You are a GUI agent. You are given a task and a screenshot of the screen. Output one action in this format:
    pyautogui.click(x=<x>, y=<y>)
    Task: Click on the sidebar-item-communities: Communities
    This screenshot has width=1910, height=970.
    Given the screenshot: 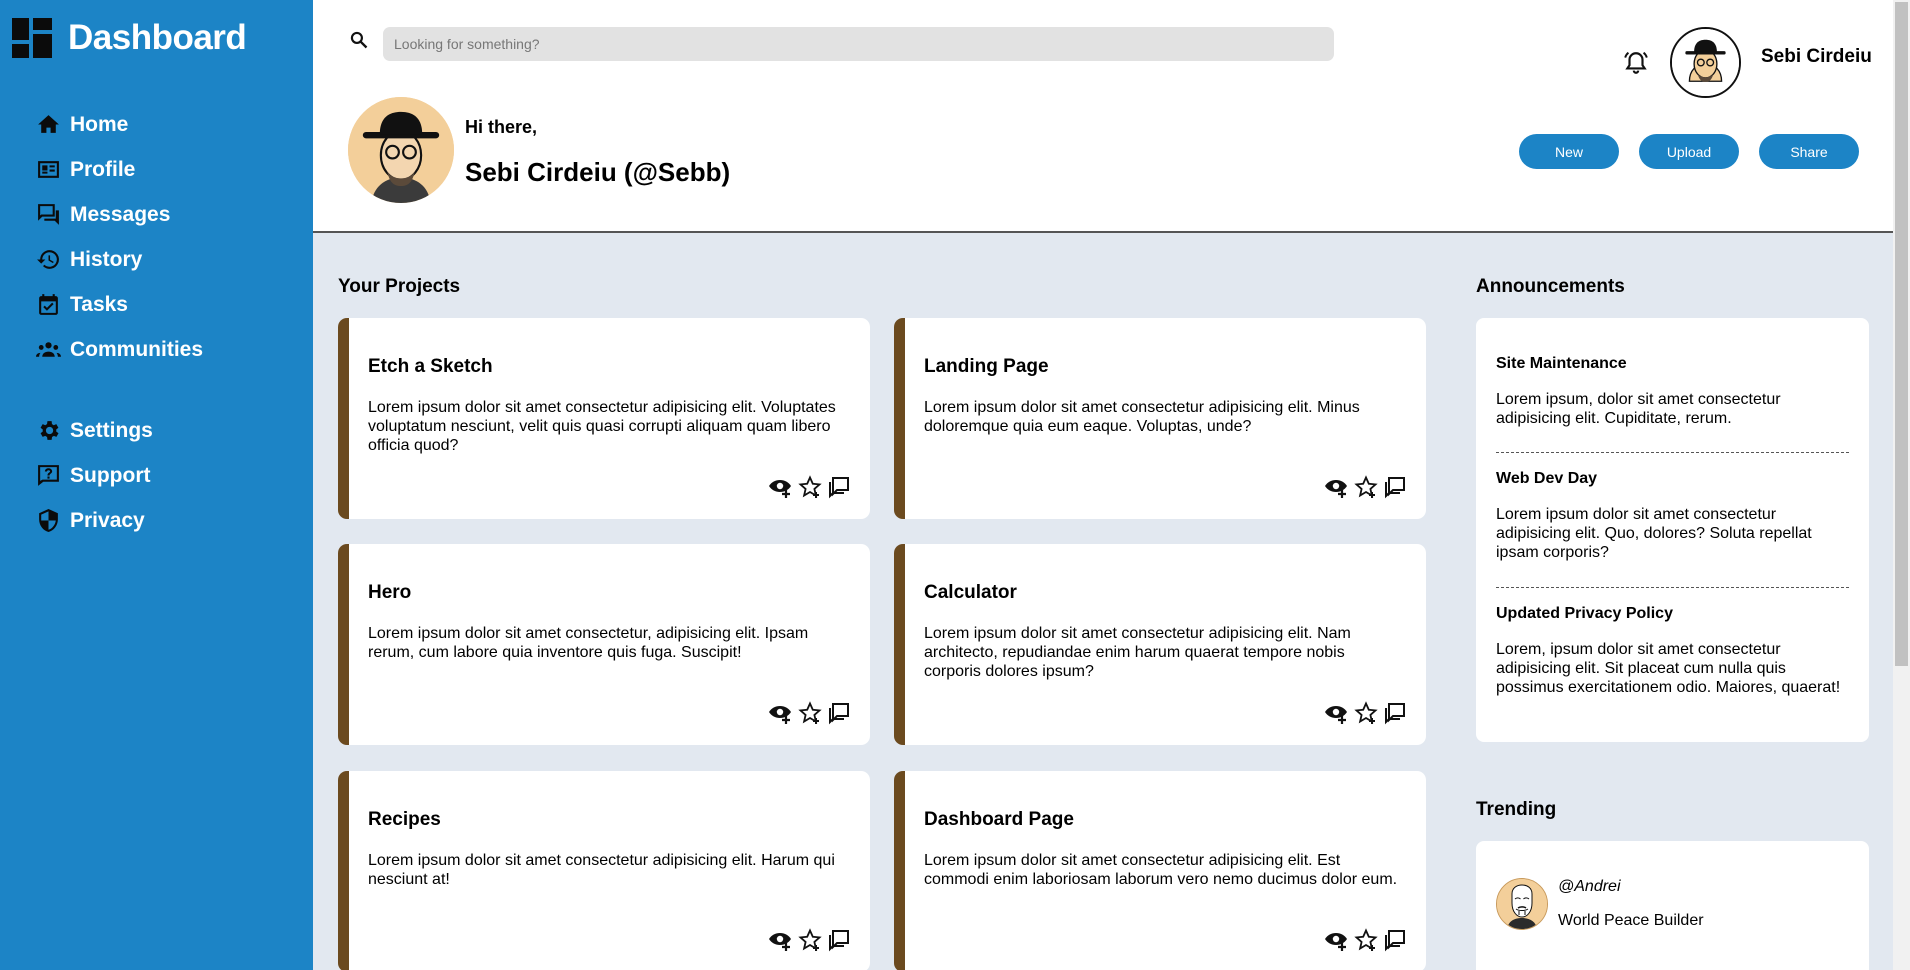 What is the action you would take?
    pyautogui.click(x=166, y=349)
    